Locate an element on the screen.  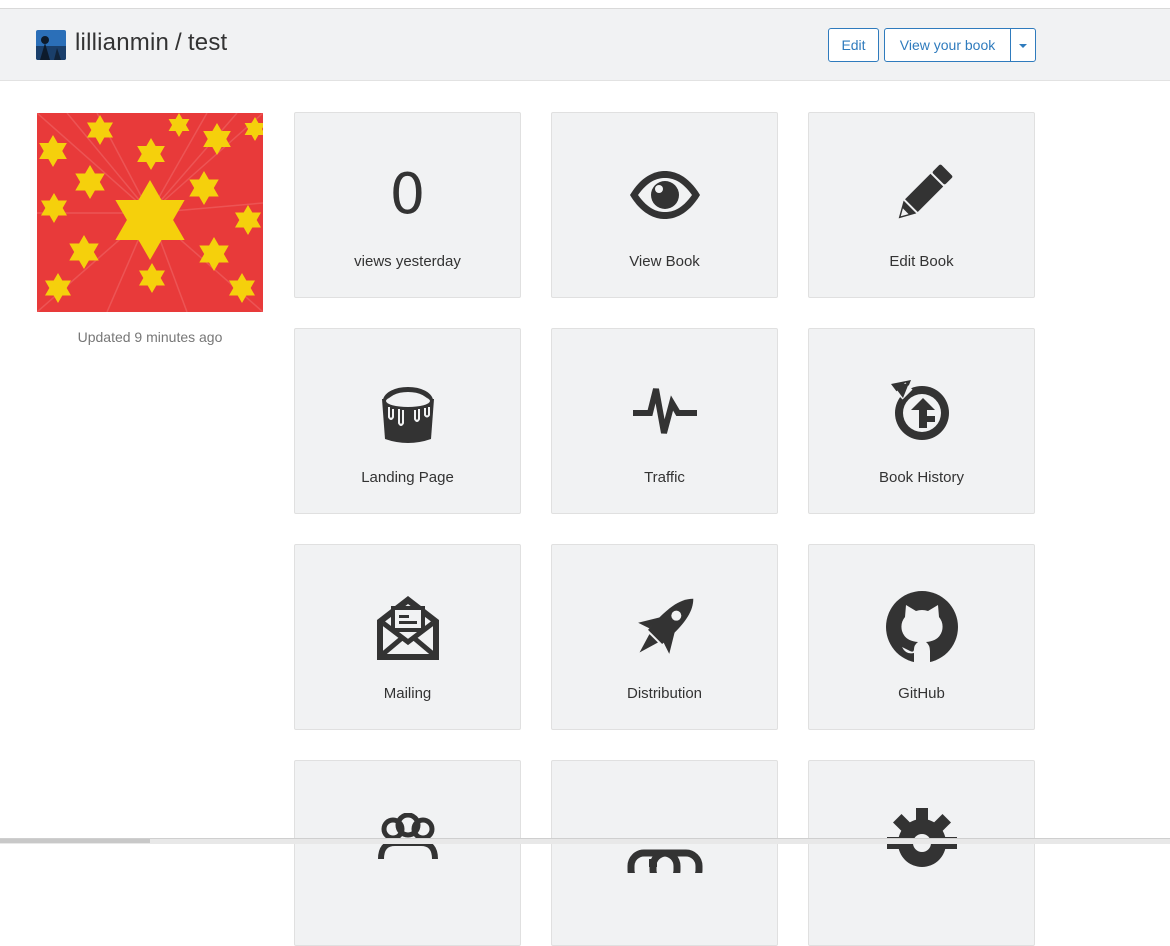
tile-label: Edit Book is located at coordinates (921, 261).